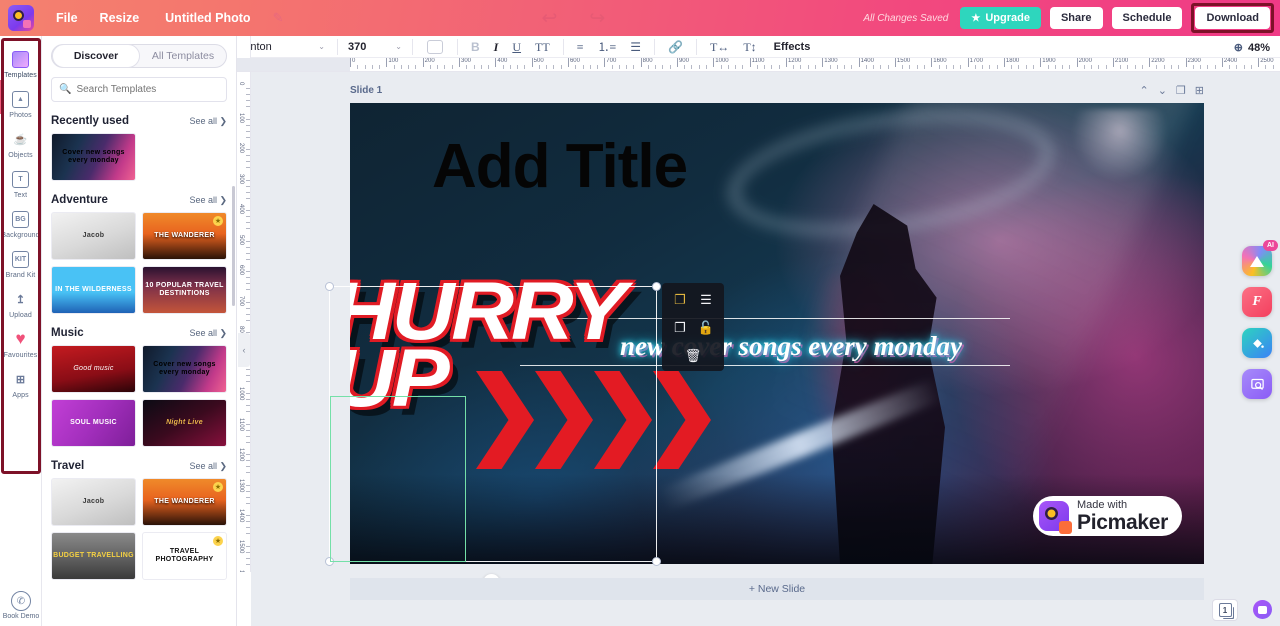 This screenshot has height=626, width=1280. I want to click on ordered-list-icon: ⒈≡, so click(606, 47).